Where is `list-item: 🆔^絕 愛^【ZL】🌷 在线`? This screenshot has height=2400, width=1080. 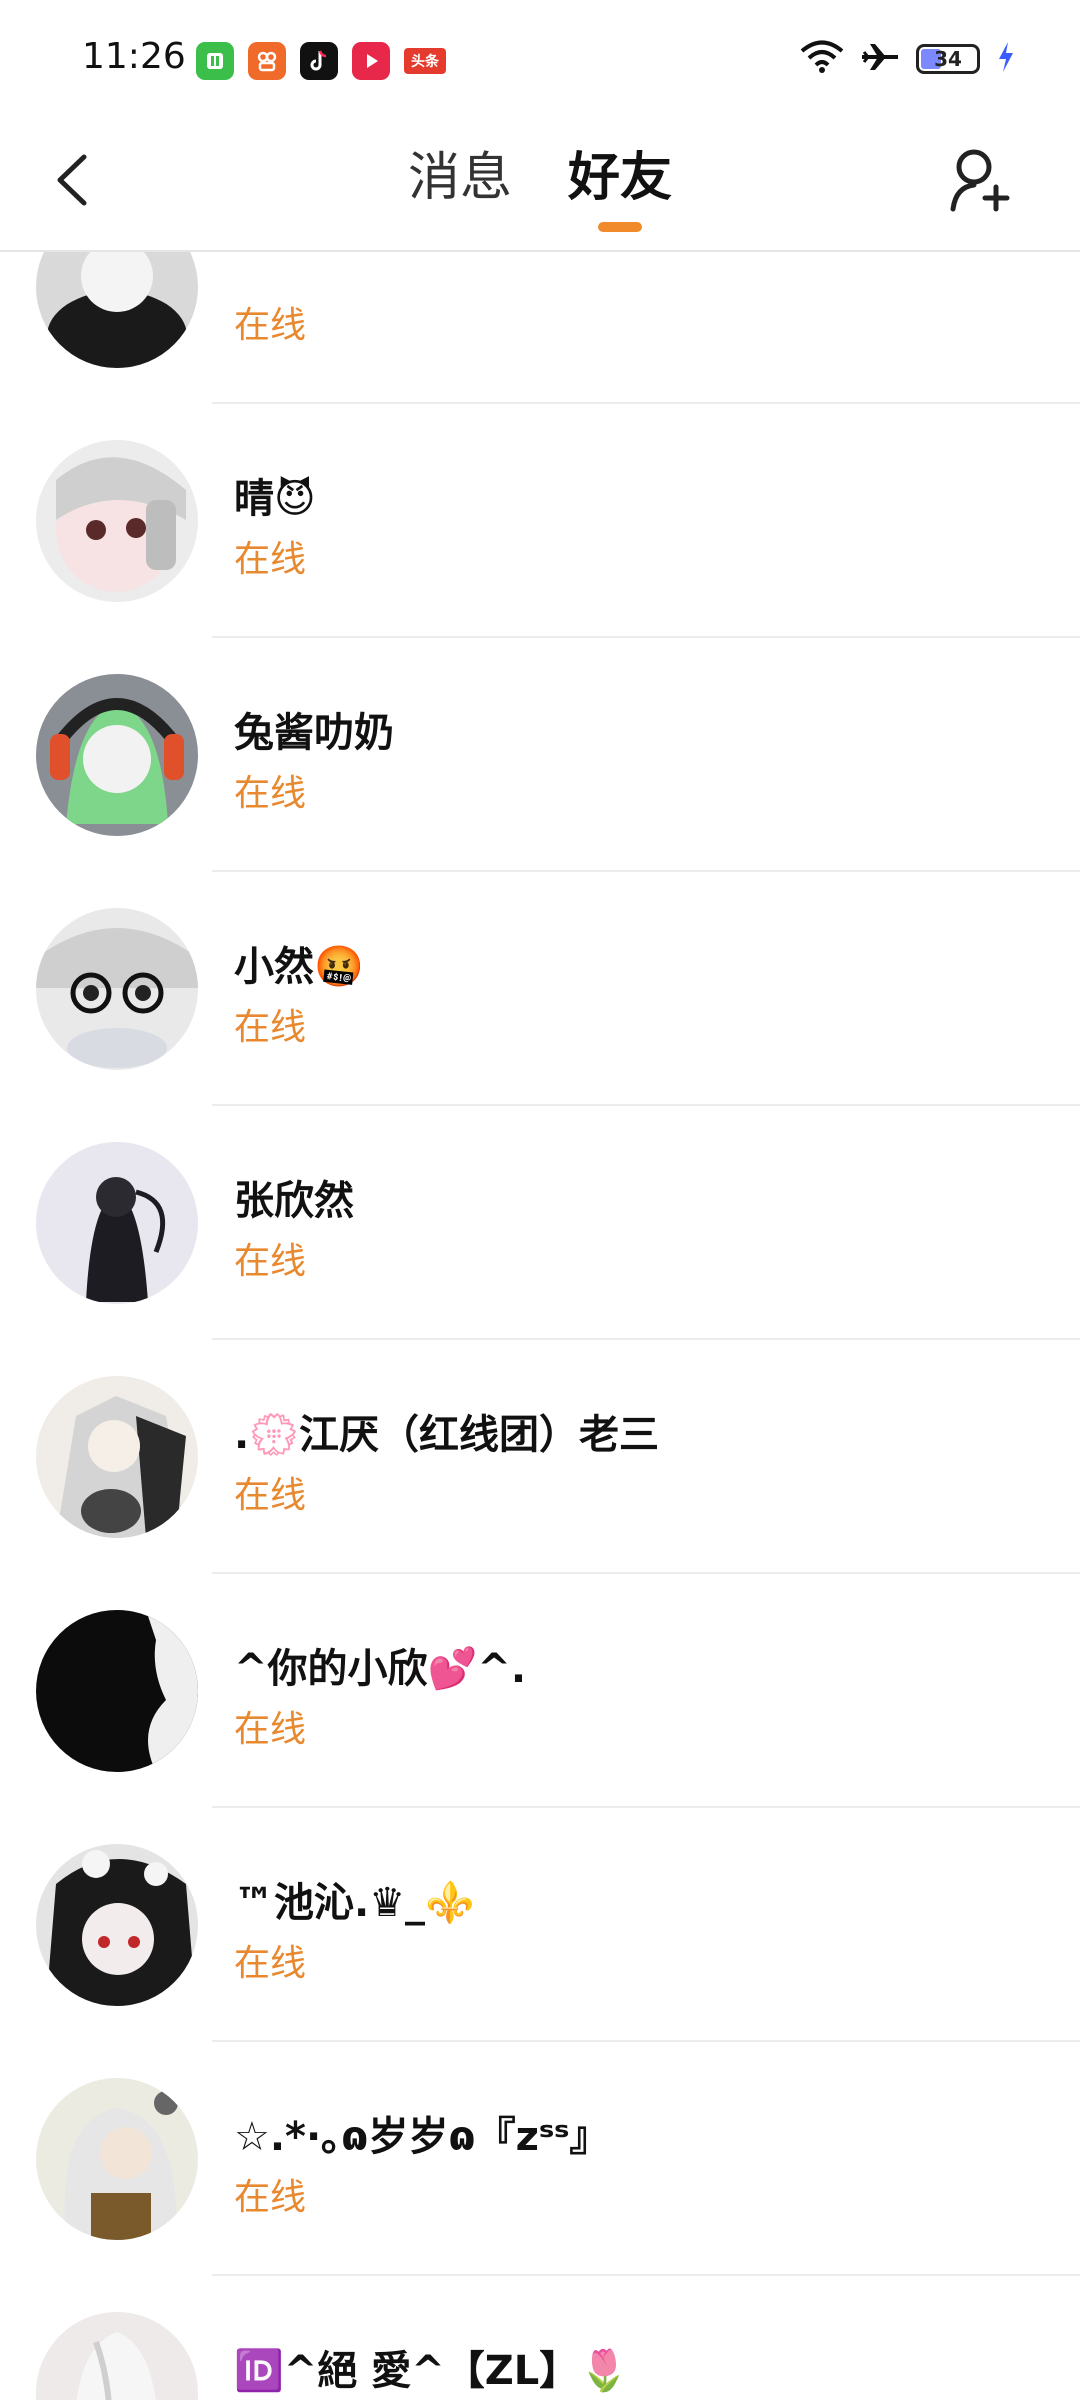
list-item: 🆔^絕 愛^【ZL】🌷 在线 is located at coordinates (540, 2338).